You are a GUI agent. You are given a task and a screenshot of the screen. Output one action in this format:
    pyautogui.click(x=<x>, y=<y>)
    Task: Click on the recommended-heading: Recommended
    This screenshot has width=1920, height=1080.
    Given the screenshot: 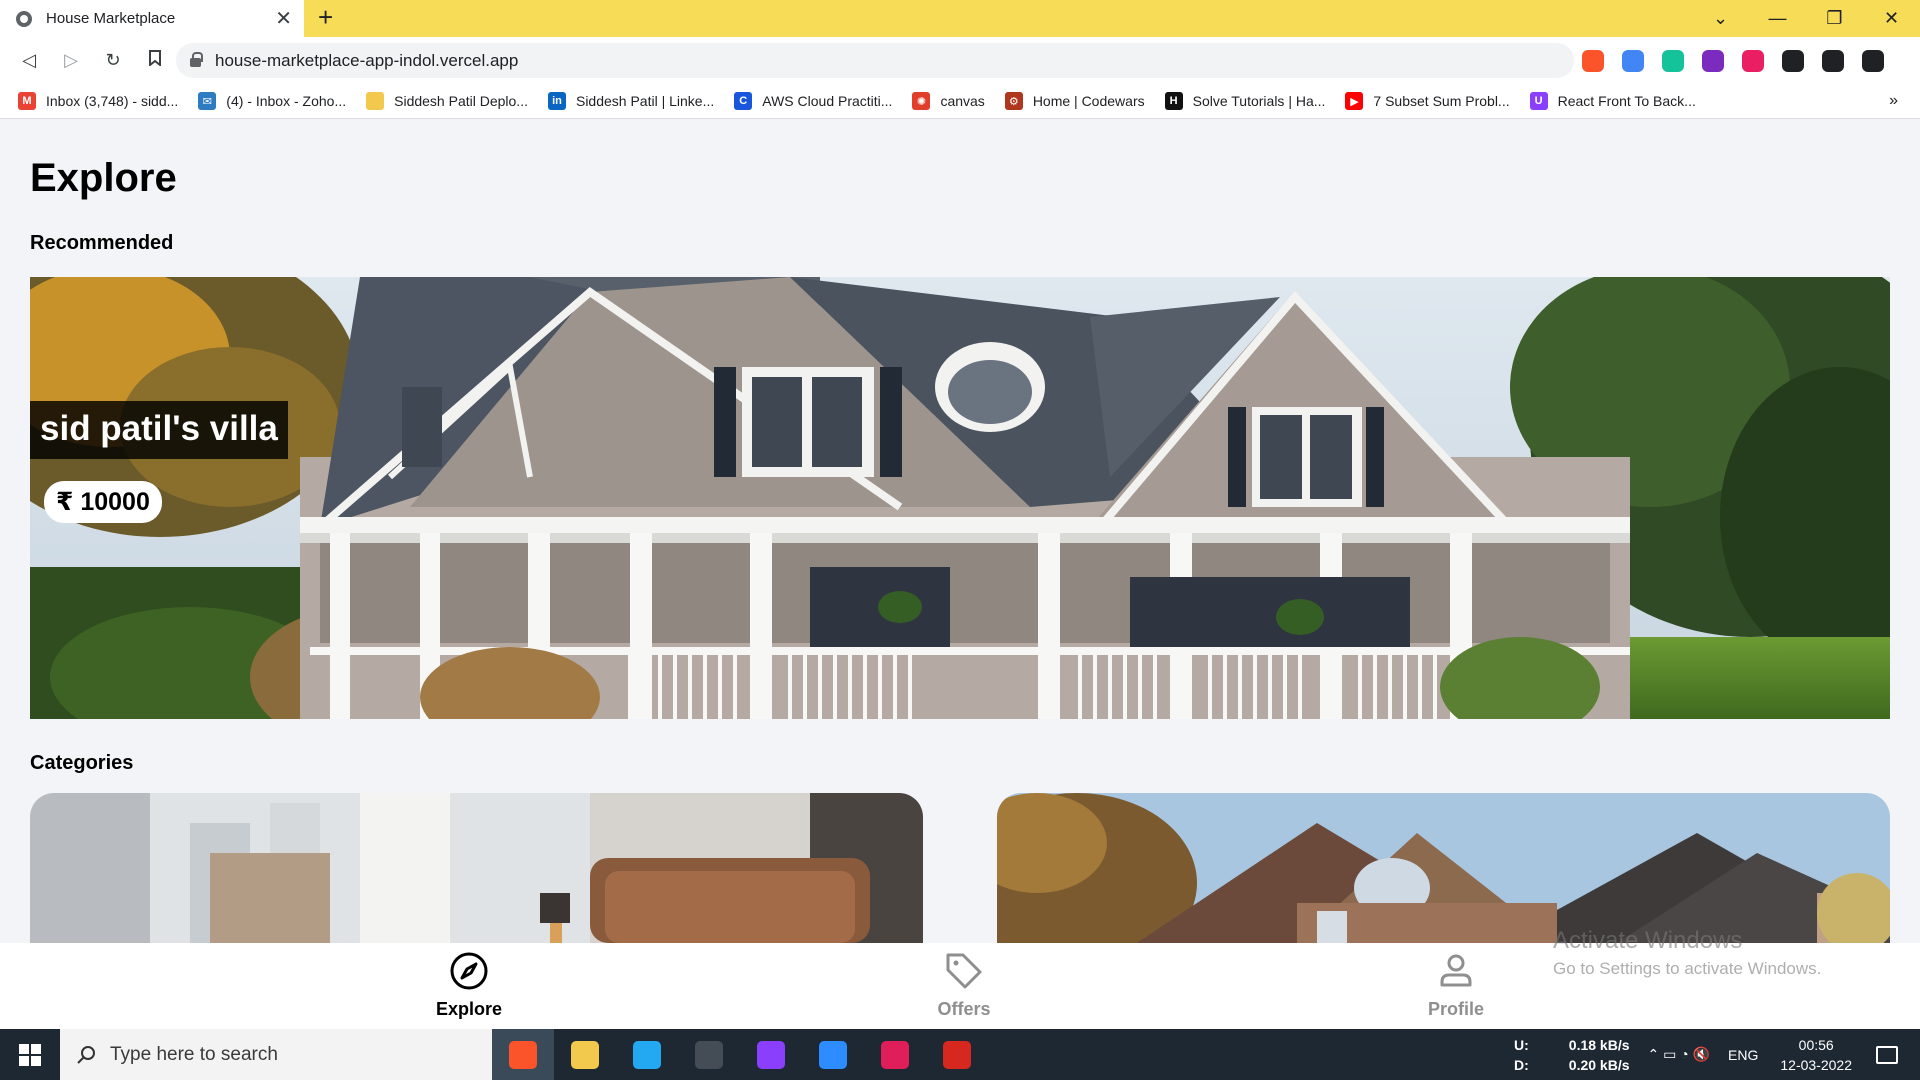 What is the action you would take?
    pyautogui.click(x=102, y=243)
    